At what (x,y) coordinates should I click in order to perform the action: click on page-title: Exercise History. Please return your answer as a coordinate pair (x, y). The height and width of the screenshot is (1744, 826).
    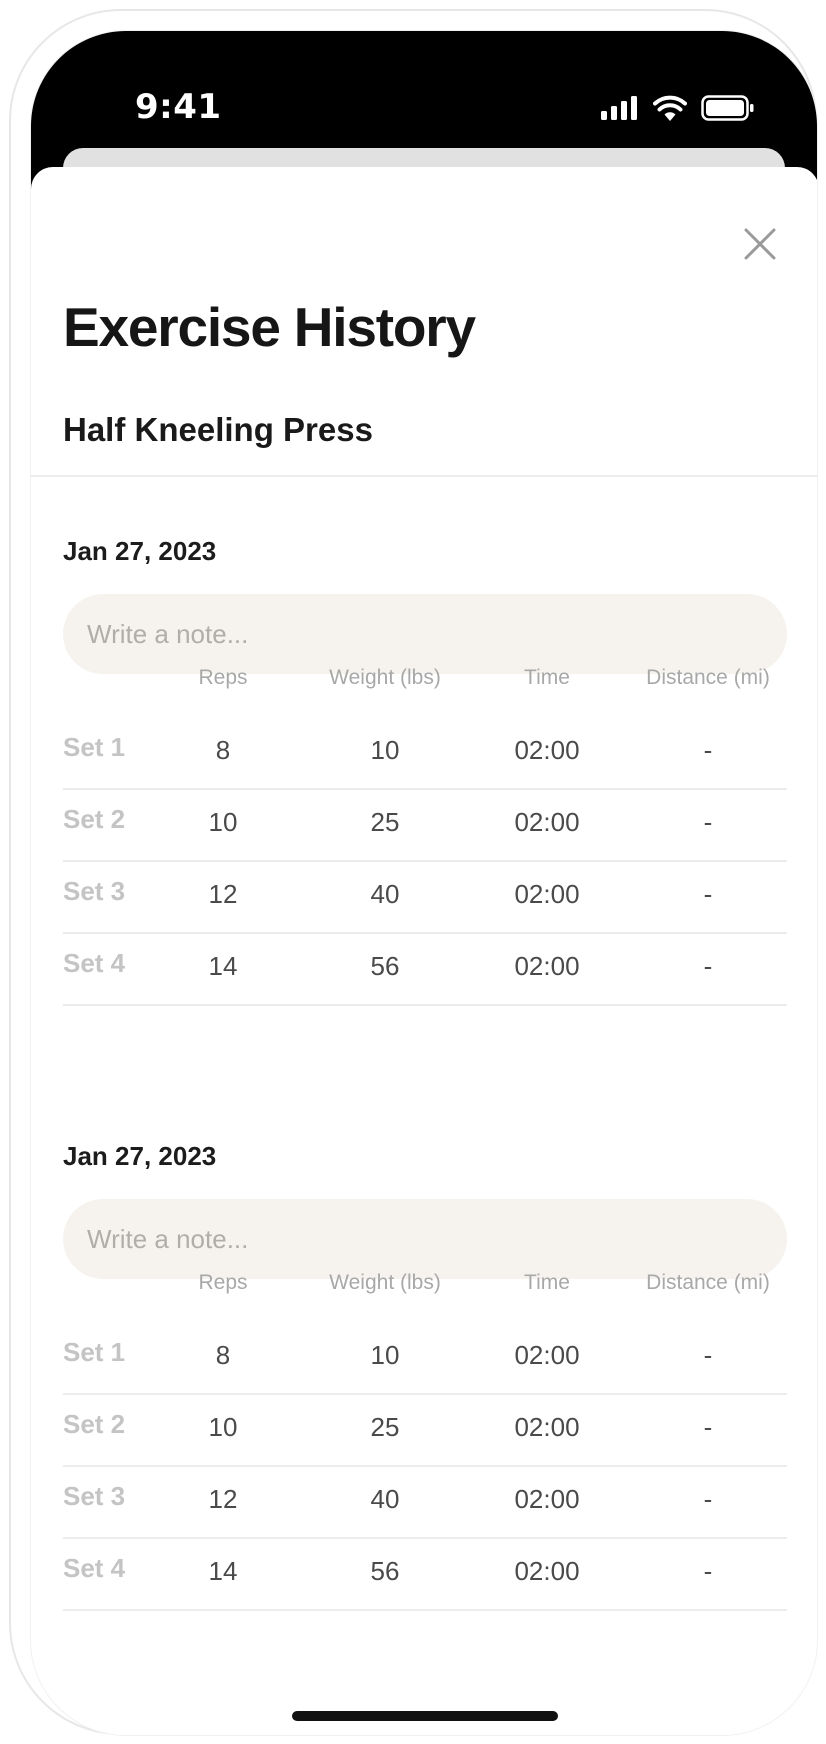
    Looking at the image, I should click on (269, 327).